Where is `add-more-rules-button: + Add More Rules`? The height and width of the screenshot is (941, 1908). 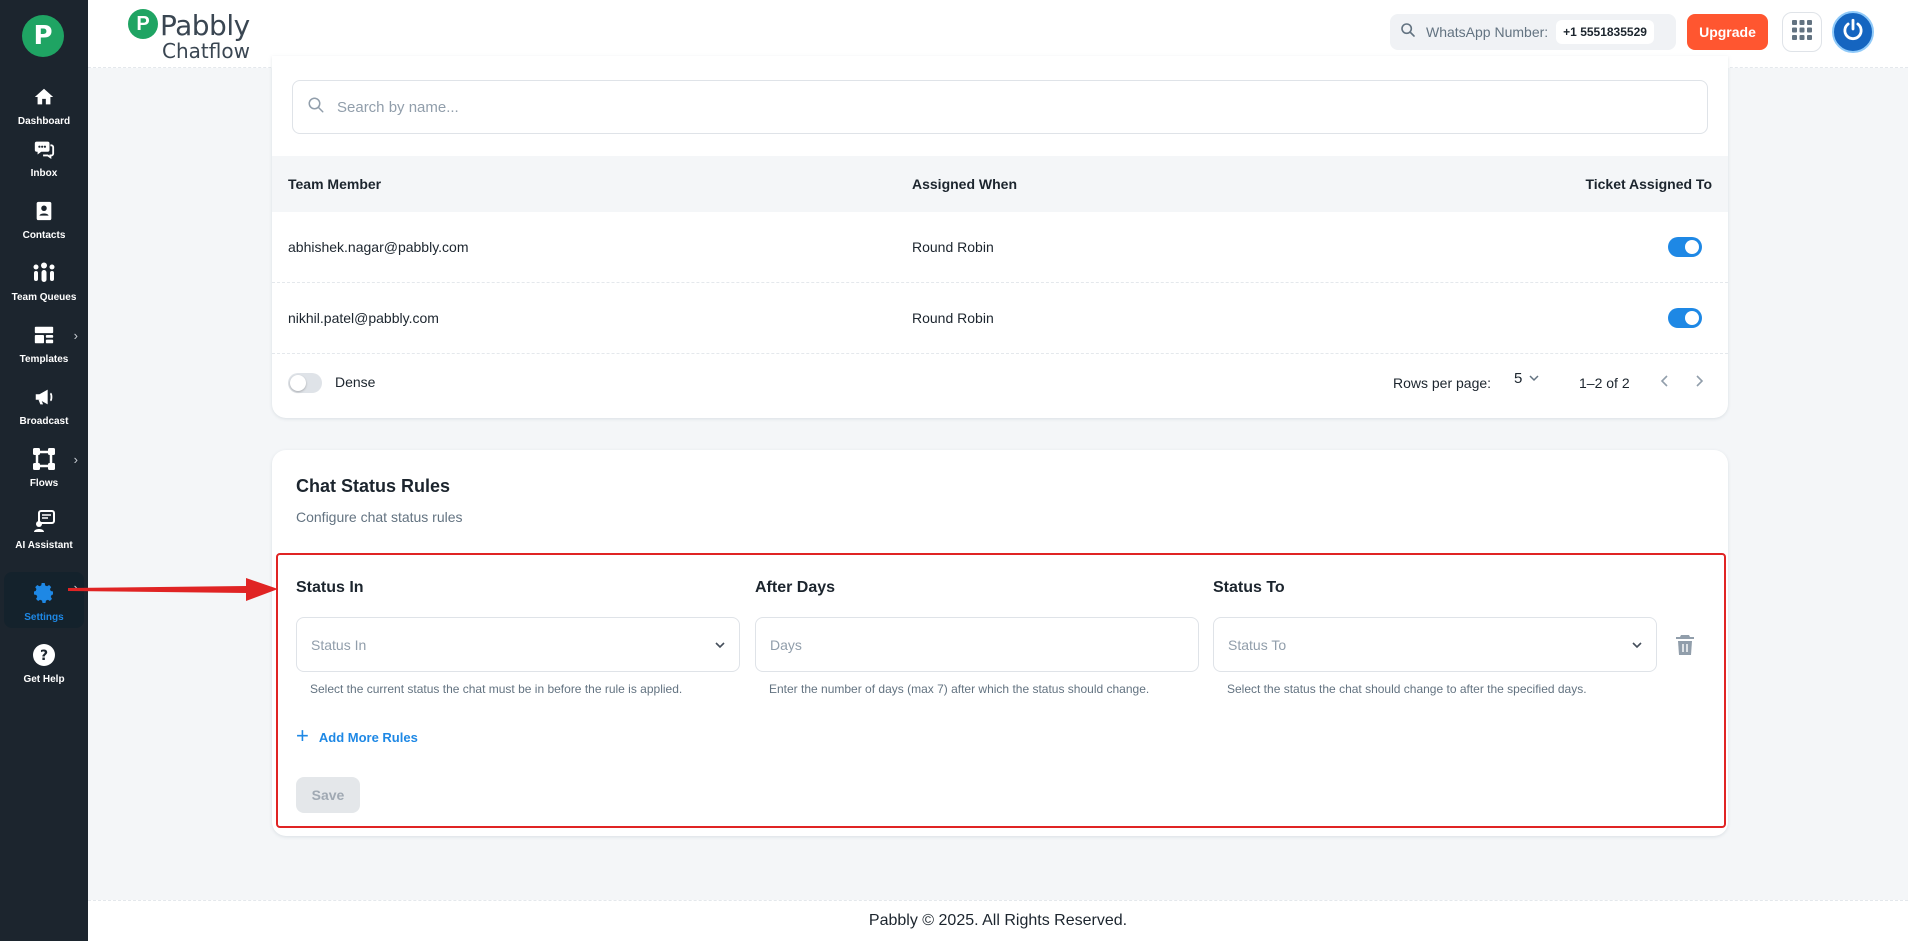
add-more-rules-button: + Add More Rules is located at coordinates (357, 736).